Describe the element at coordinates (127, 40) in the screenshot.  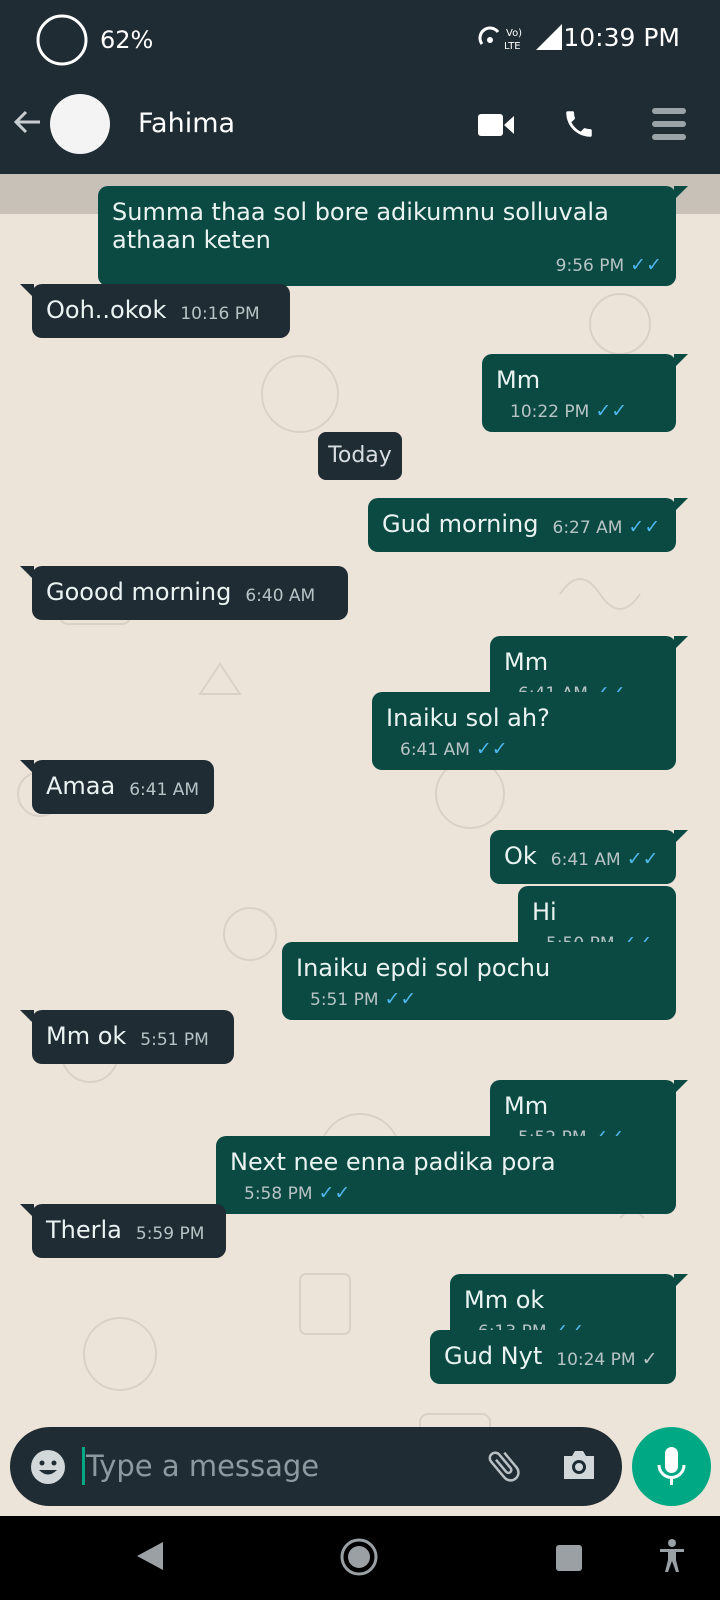
I see `battery-percent: 62%` at that location.